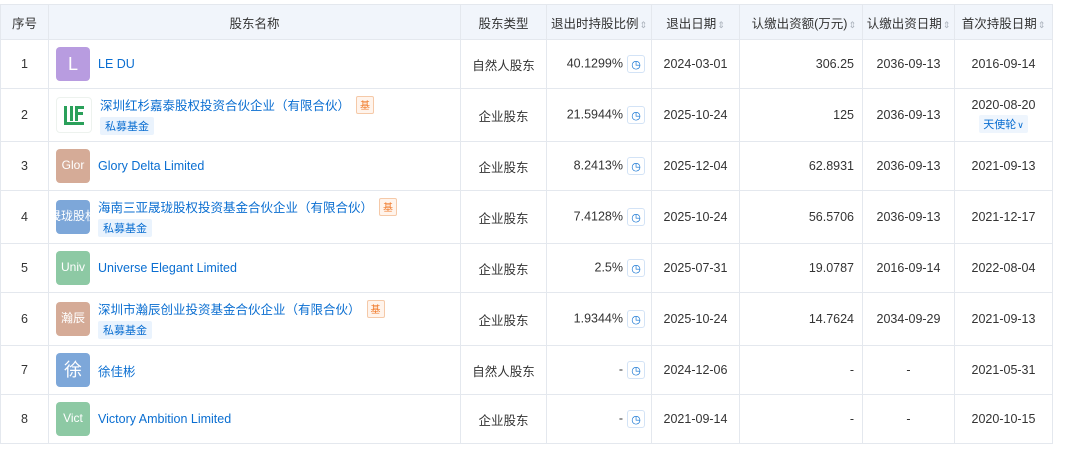 The width and height of the screenshot is (1080, 458). What do you see at coordinates (1003, 123) in the screenshot?
I see `funding-round-dropdown: 天使轮∨` at bounding box center [1003, 123].